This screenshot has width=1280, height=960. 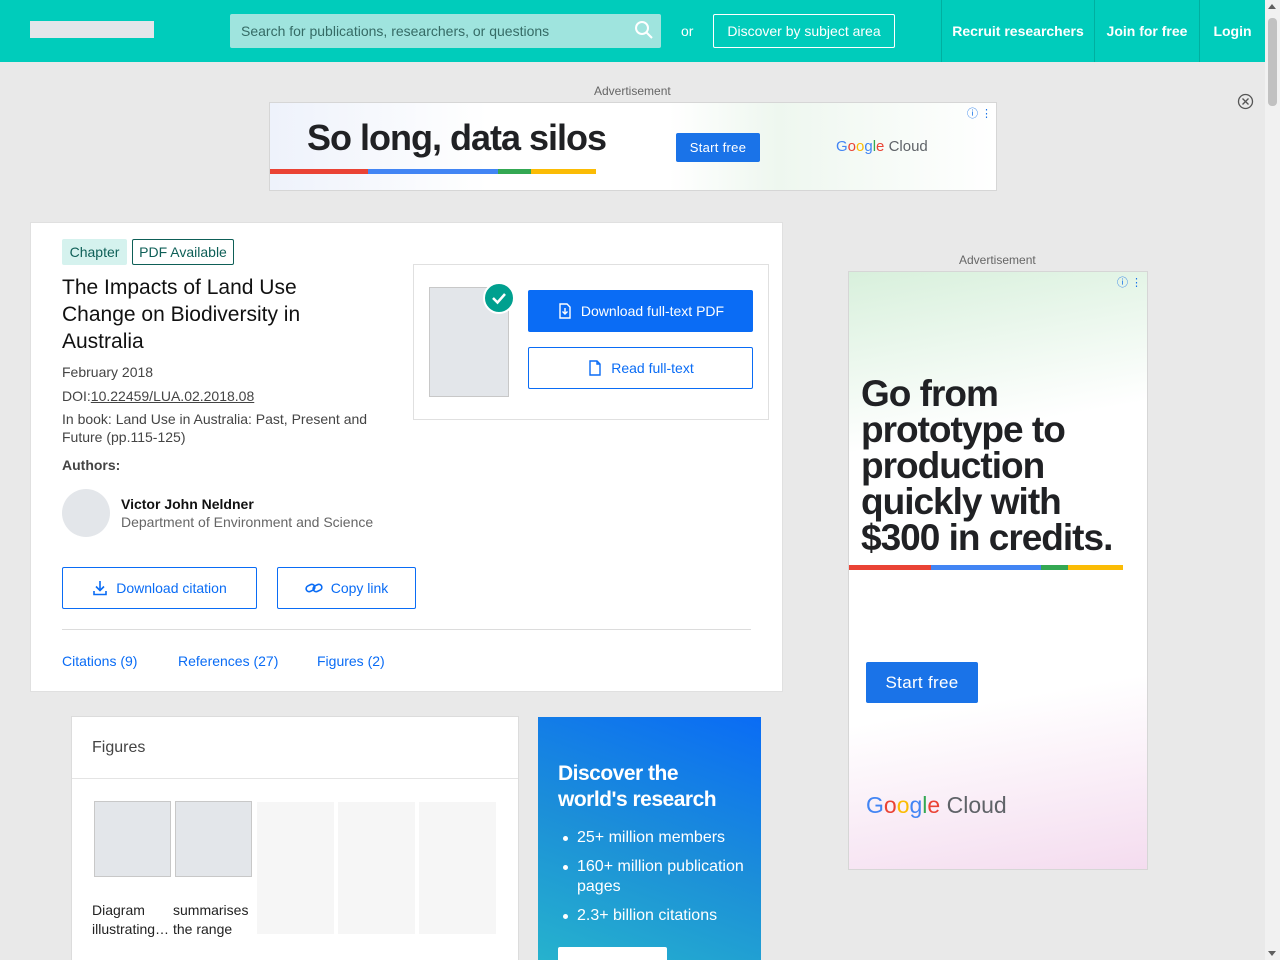 What do you see at coordinates (187, 504) in the screenshot?
I see `author-name: Victor John Neldner` at bounding box center [187, 504].